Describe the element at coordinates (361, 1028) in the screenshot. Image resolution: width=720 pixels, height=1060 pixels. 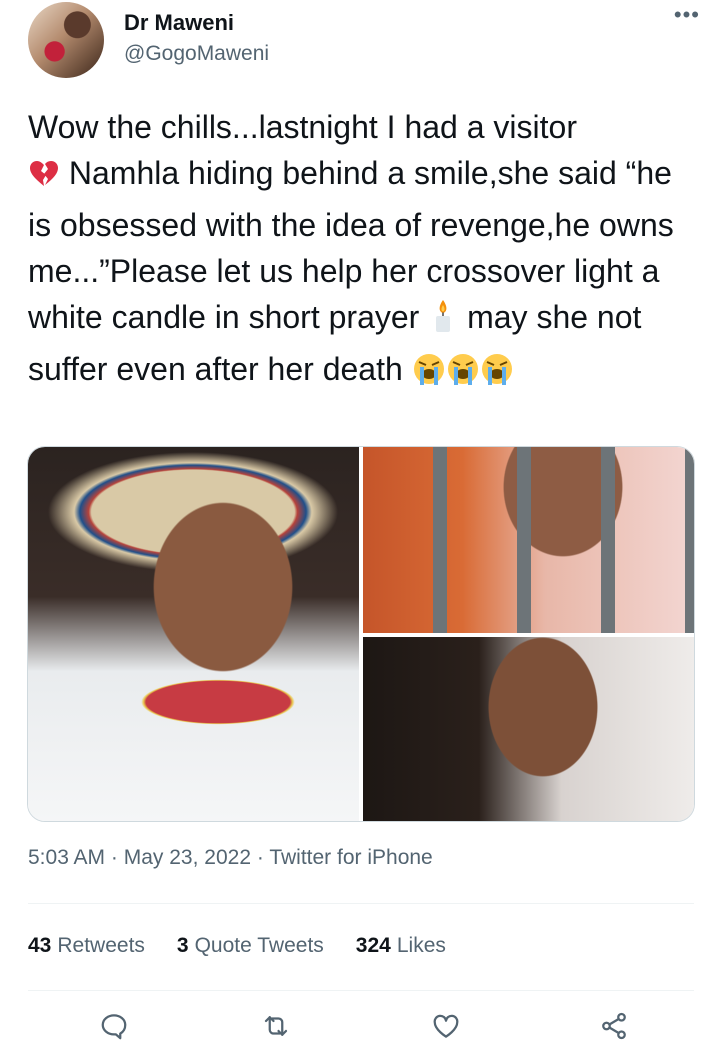
I see `tweet-actions` at that location.